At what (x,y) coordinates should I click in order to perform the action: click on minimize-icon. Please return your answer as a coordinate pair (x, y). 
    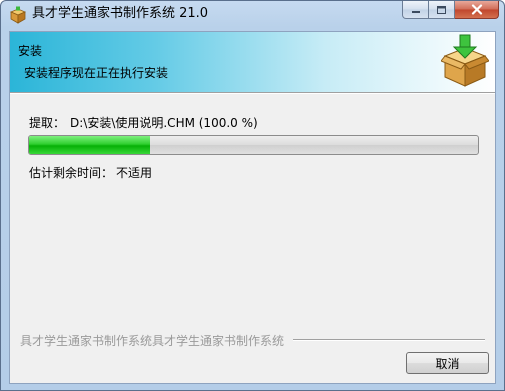
    Looking at the image, I should click on (415, 11).